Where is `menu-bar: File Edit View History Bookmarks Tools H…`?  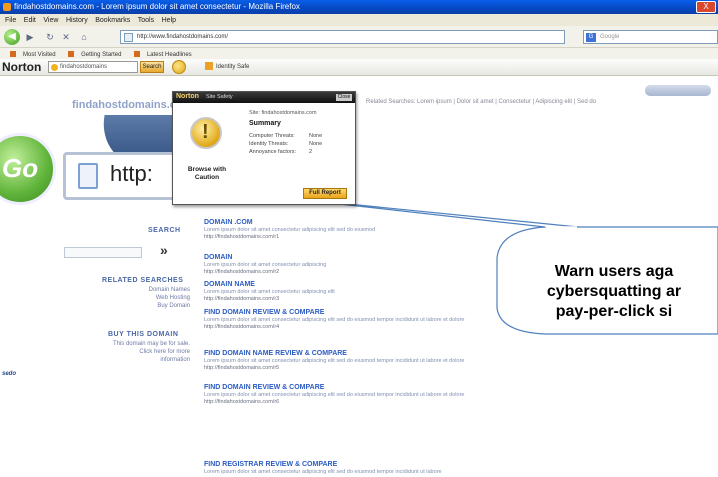
menu-bar: File Edit View History Bookmarks Tools H… is located at coordinates (359, 20).